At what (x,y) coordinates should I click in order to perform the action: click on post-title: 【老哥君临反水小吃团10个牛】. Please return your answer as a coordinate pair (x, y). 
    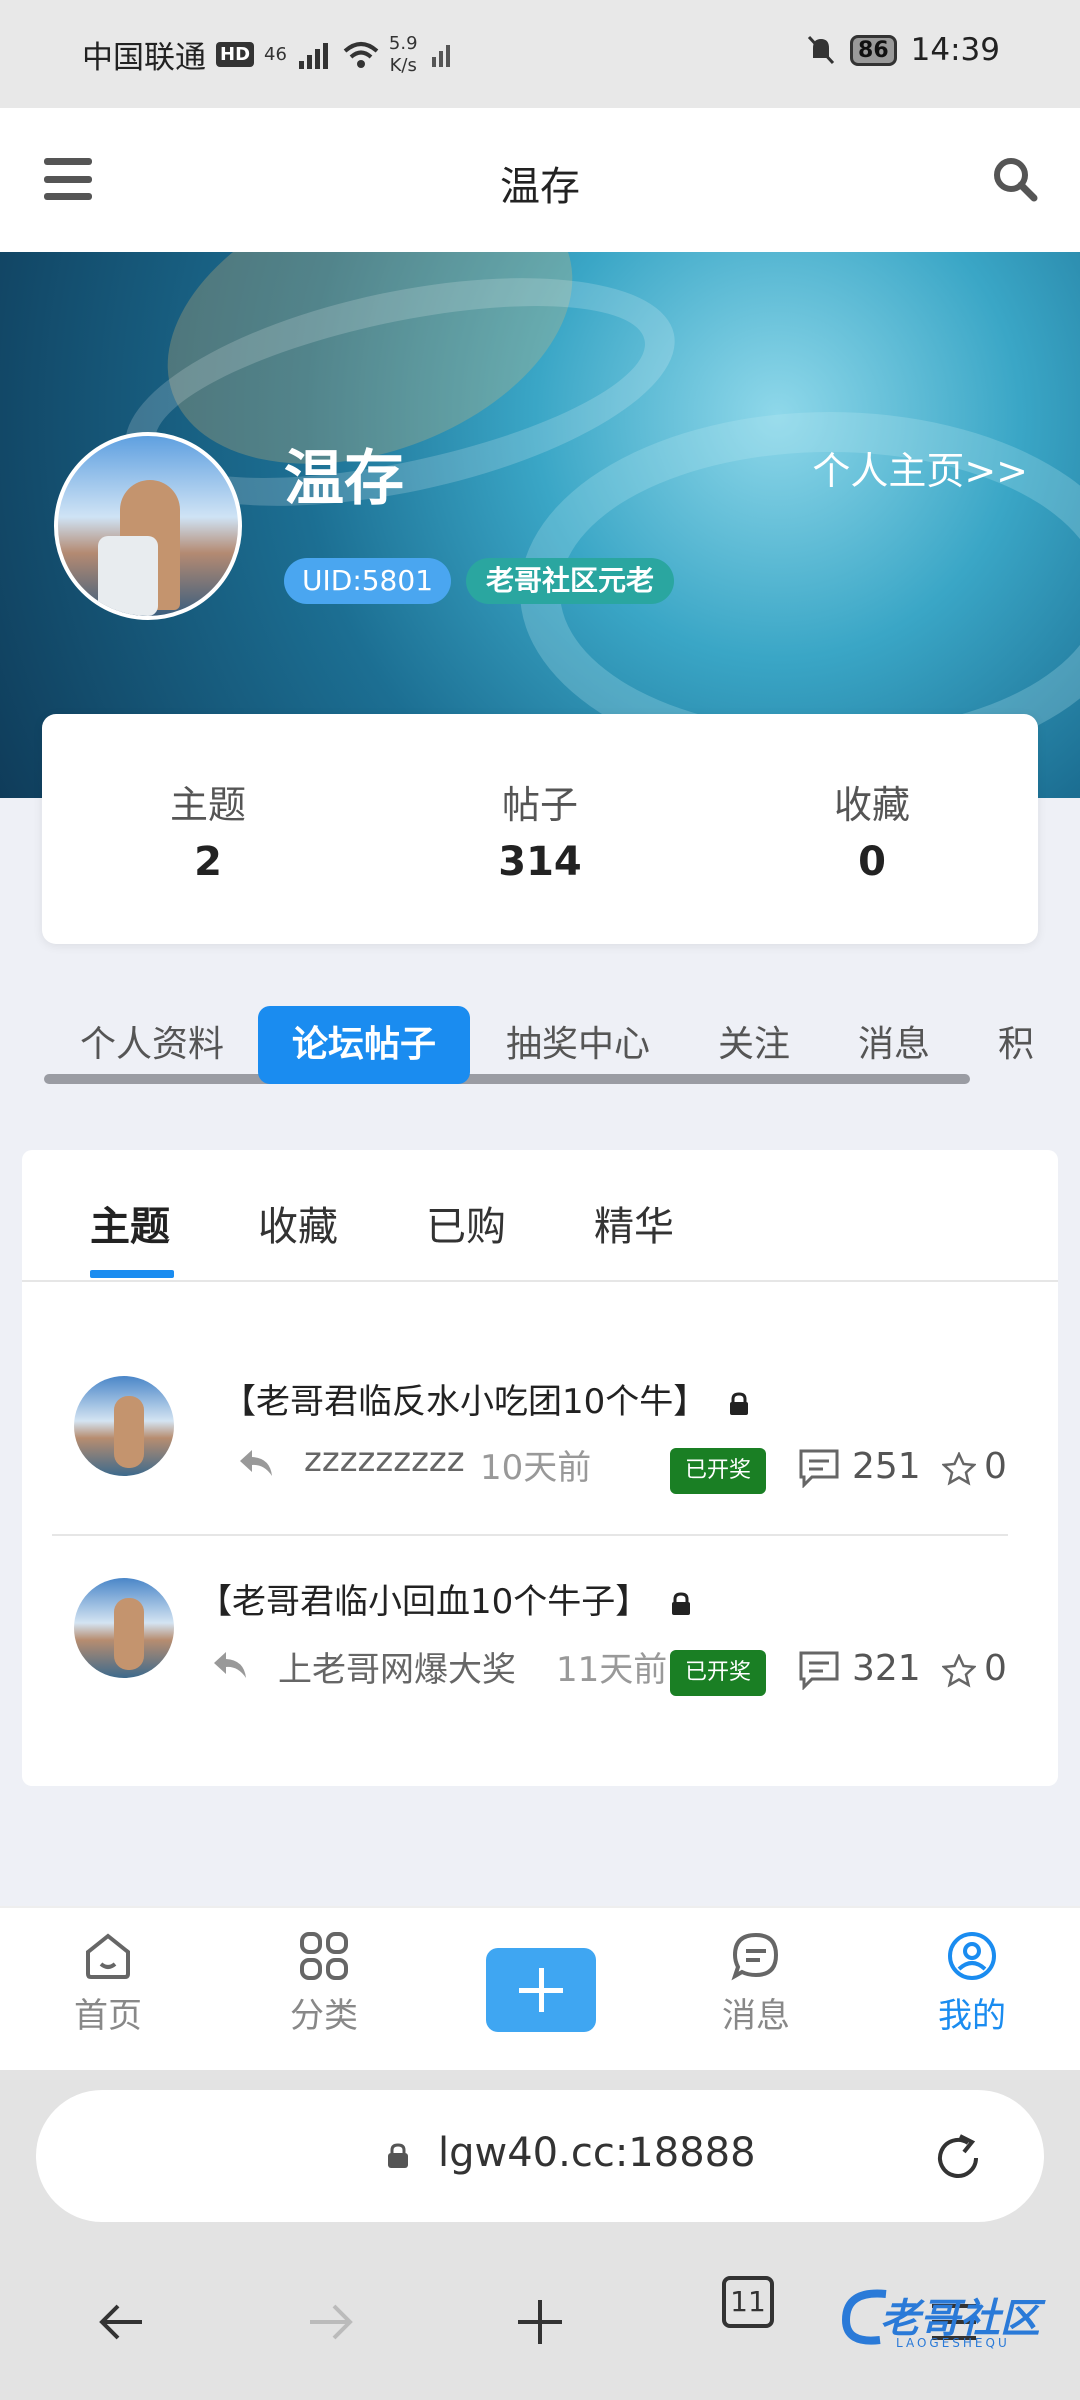
    Looking at the image, I should click on (486, 1398).